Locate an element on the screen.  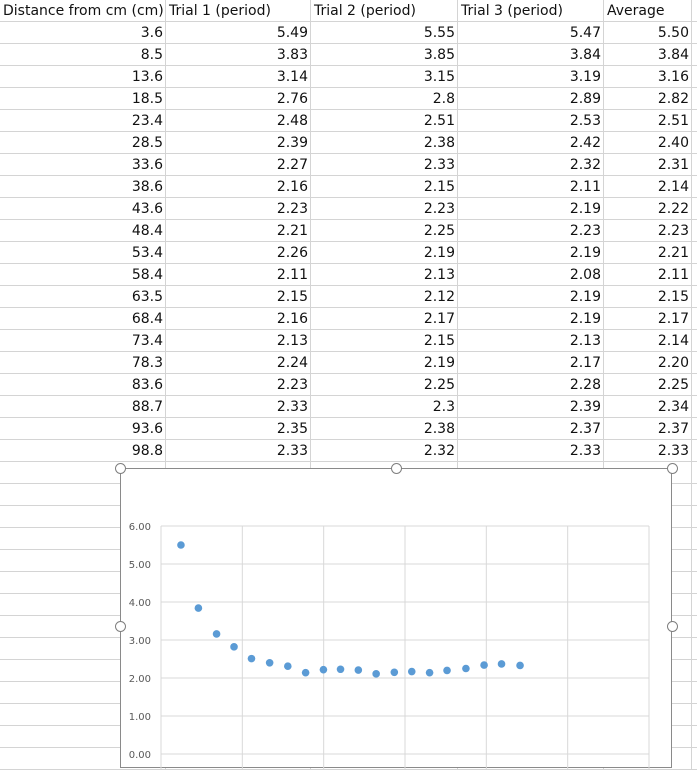
resize-handle-top-right is located at coordinates (672, 468).